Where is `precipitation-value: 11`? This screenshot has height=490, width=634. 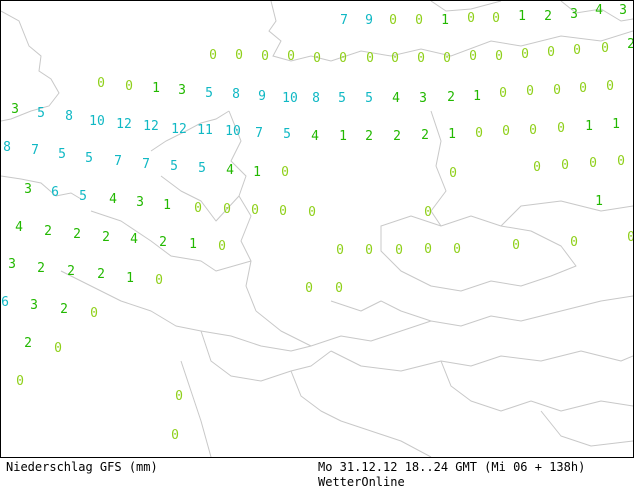
precipitation-value: 11 is located at coordinates (205, 130).